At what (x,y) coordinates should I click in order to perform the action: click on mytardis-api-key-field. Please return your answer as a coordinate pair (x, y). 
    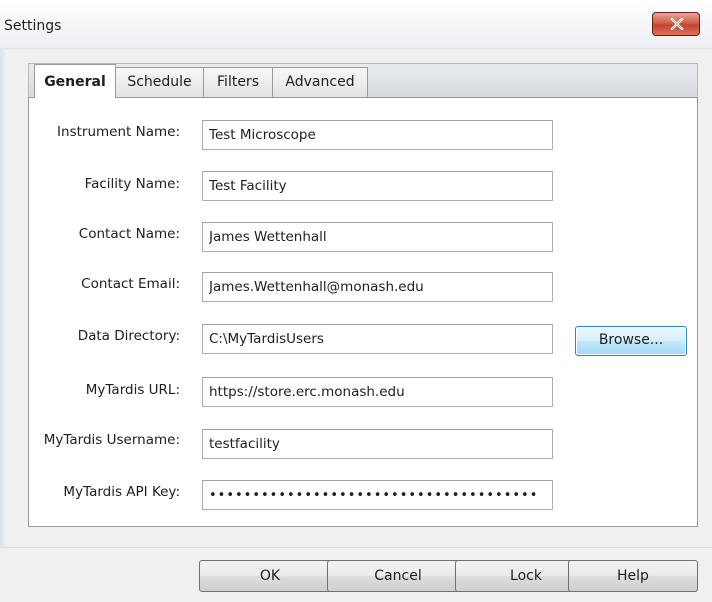
    Looking at the image, I should click on (377, 495).